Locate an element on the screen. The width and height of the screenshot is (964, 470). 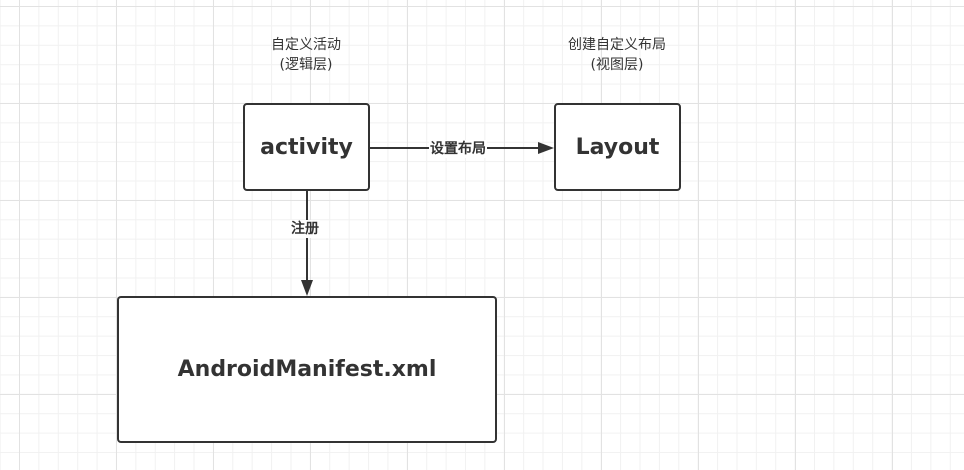
manifest-node-label: AndroidManifest.xml is located at coordinates (307, 369).